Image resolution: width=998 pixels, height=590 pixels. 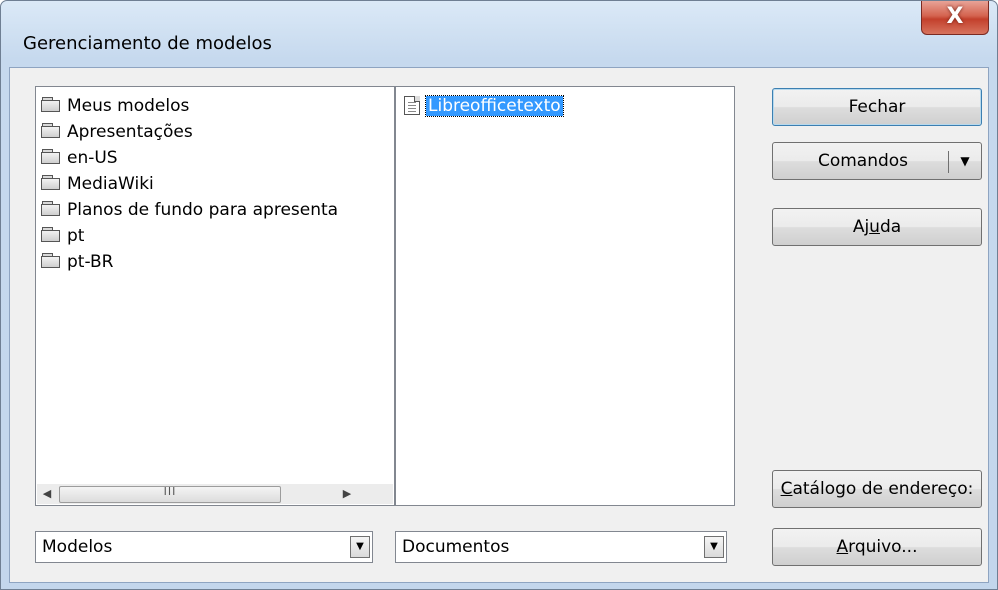 What do you see at coordinates (77, 262) in the screenshot?
I see `list-item: pt-BR` at bounding box center [77, 262].